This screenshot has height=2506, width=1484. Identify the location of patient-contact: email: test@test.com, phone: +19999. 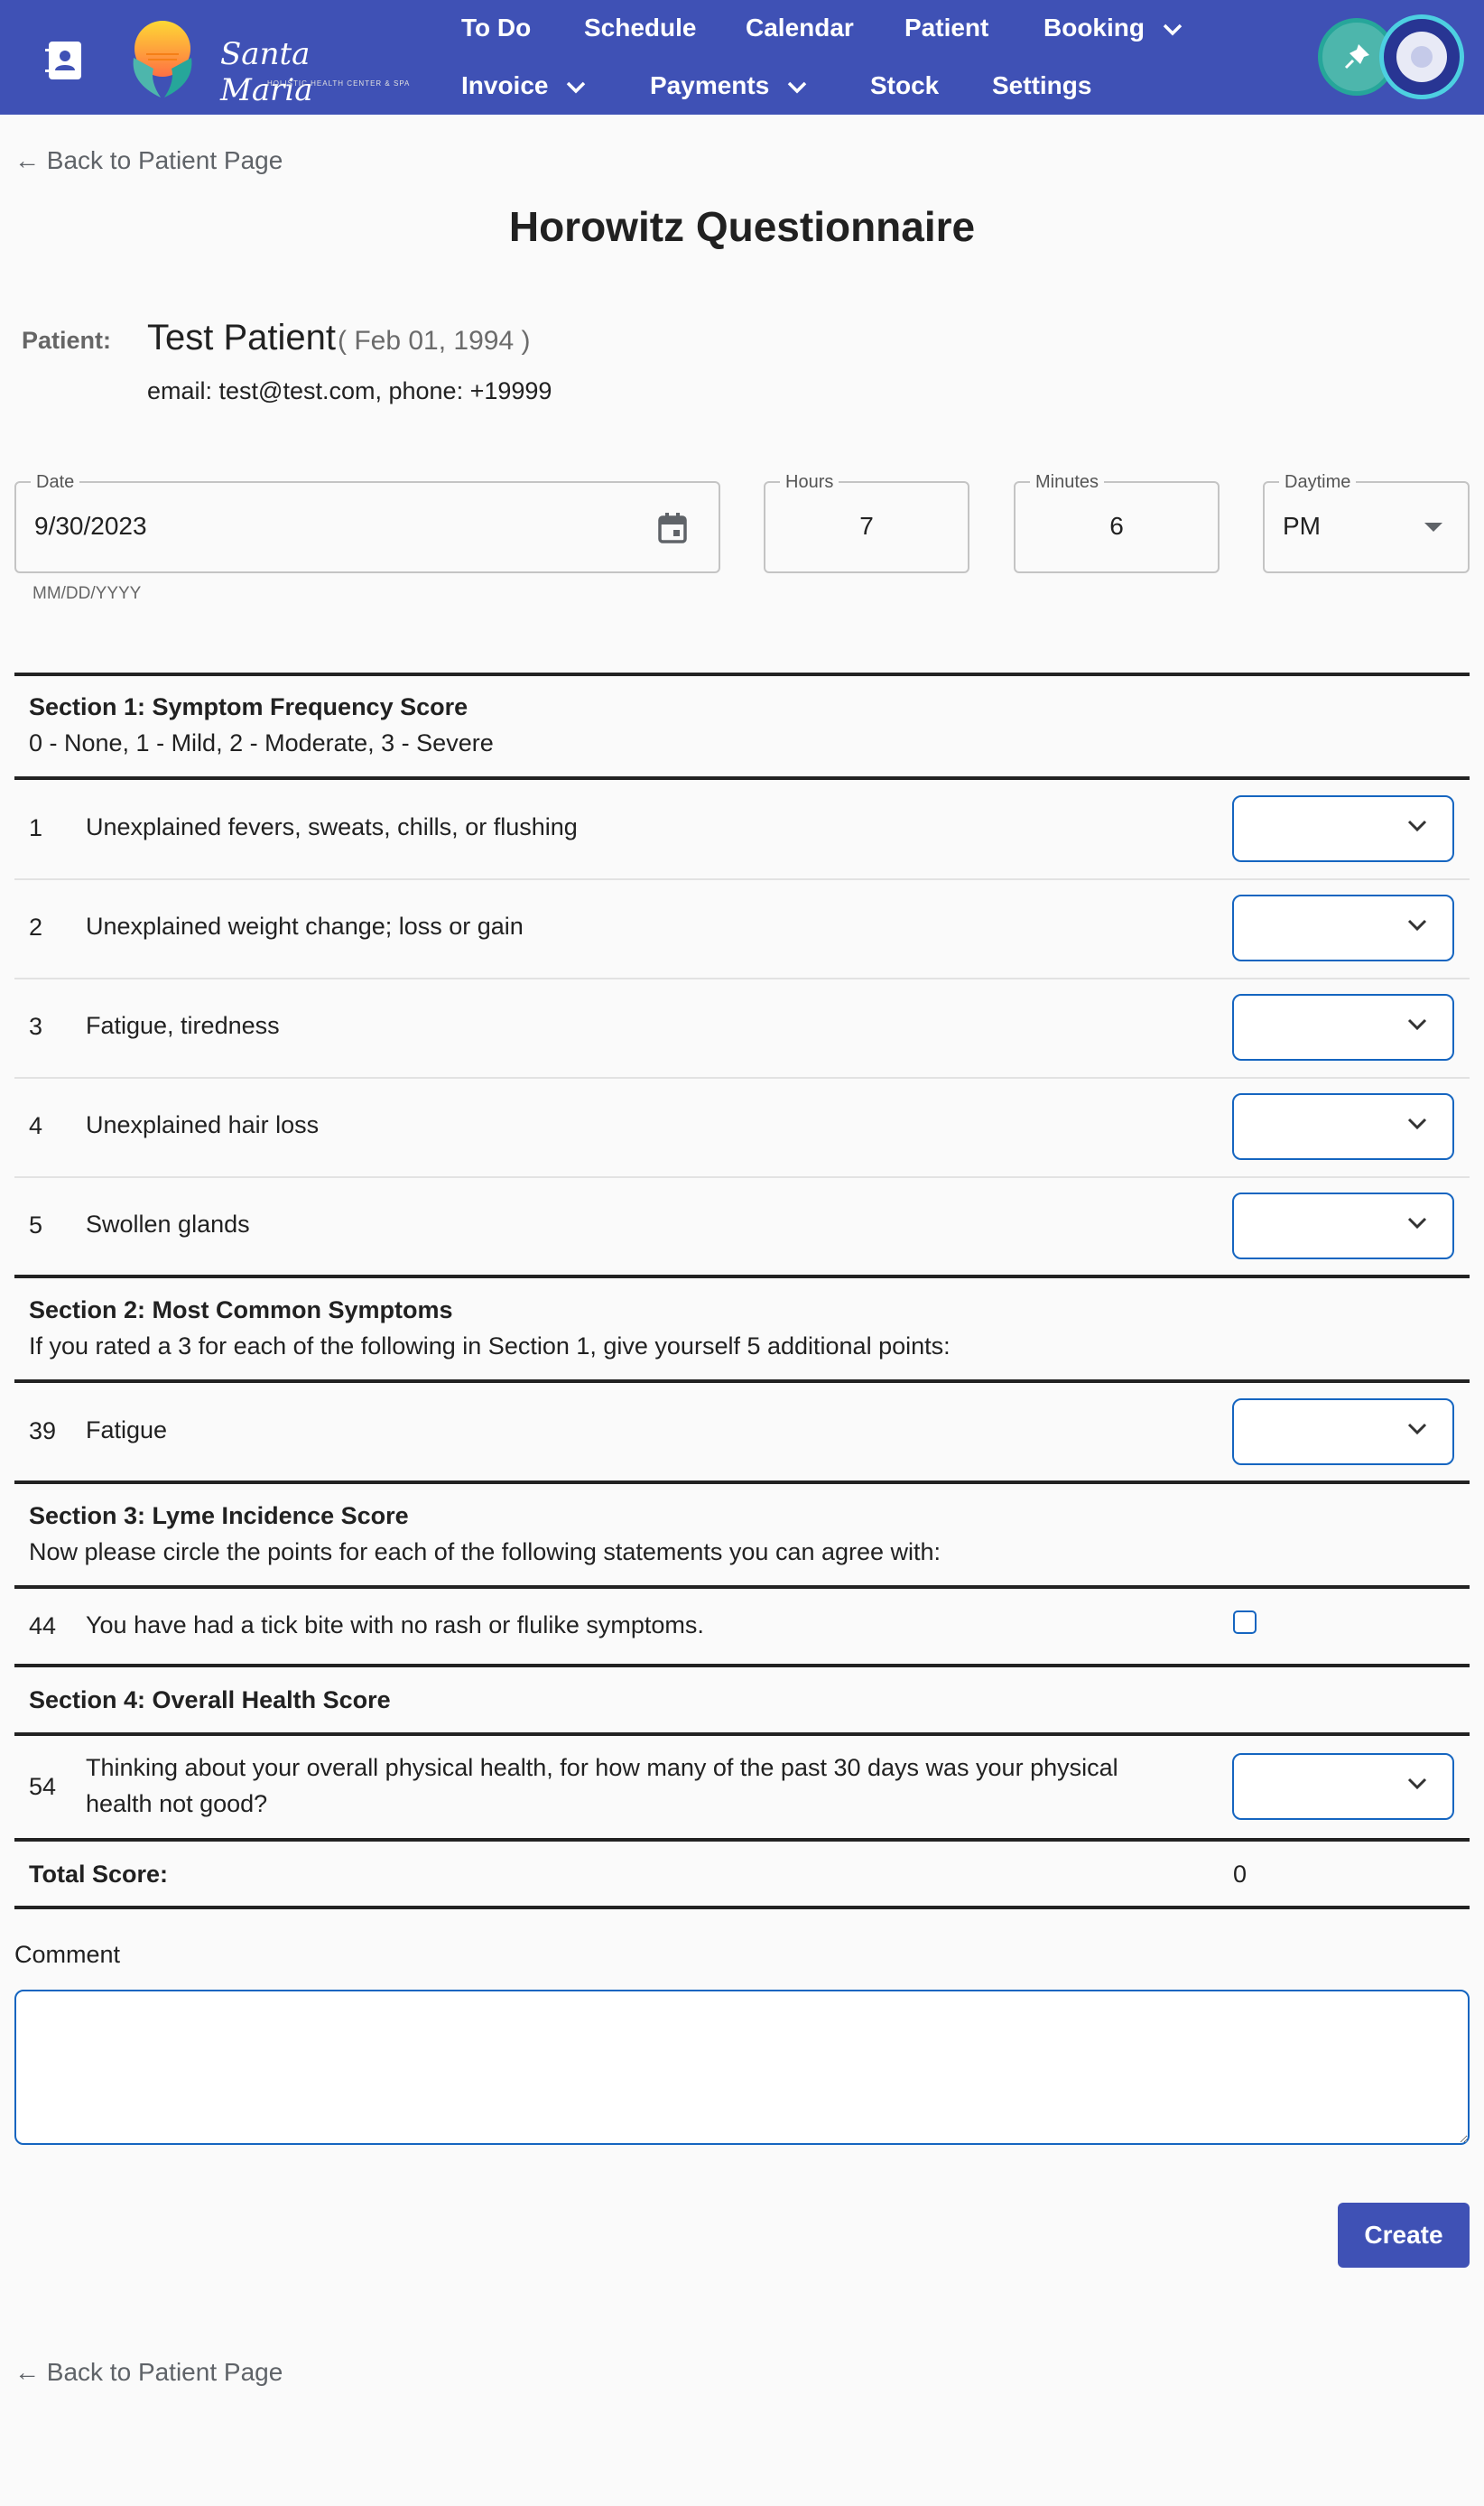
(349, 391).